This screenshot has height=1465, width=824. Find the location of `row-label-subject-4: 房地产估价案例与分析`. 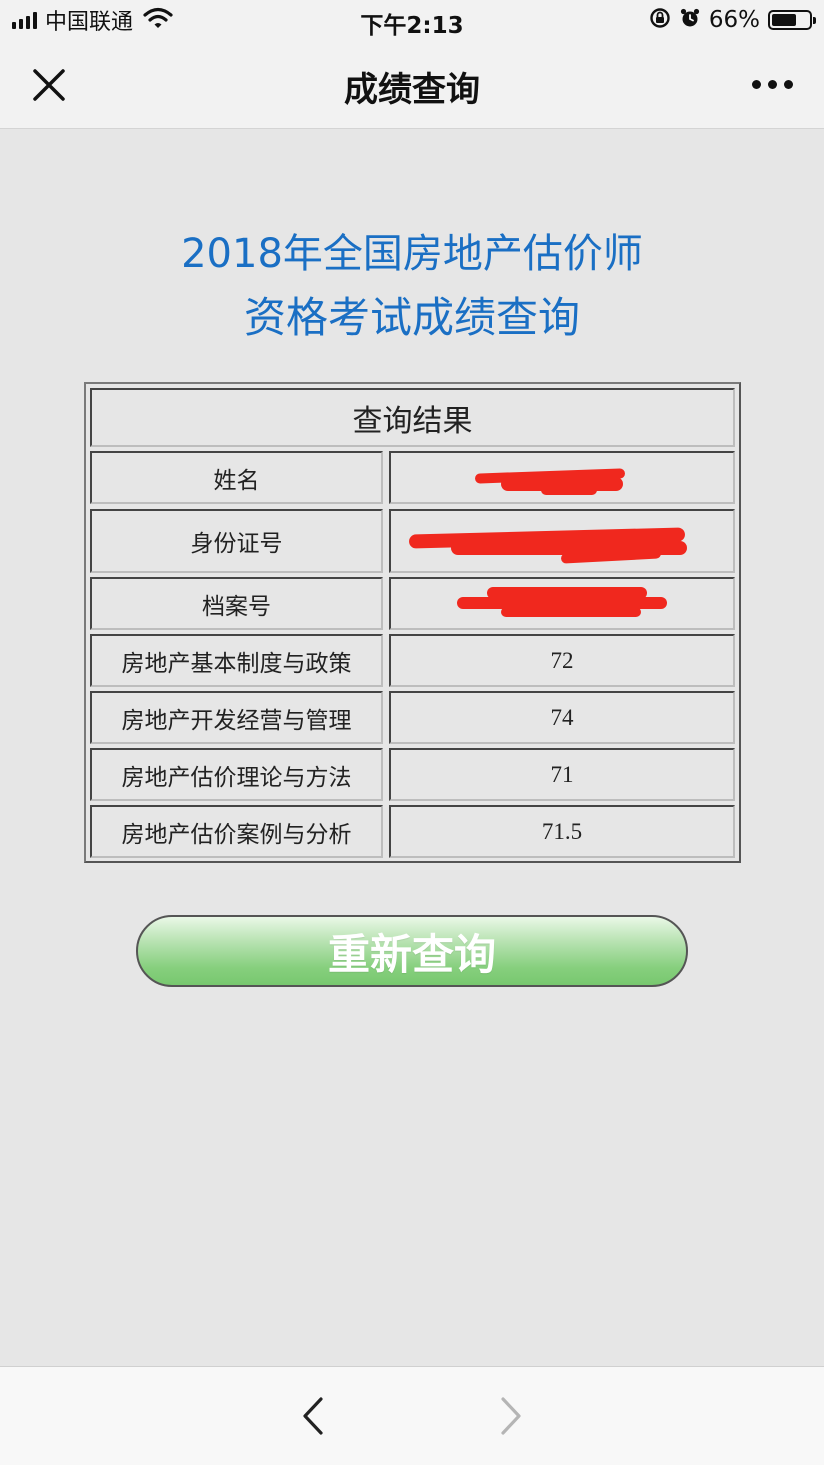

row-label-subject-4: 房地产估价案例与分析 is located at coordinates (236, 831).